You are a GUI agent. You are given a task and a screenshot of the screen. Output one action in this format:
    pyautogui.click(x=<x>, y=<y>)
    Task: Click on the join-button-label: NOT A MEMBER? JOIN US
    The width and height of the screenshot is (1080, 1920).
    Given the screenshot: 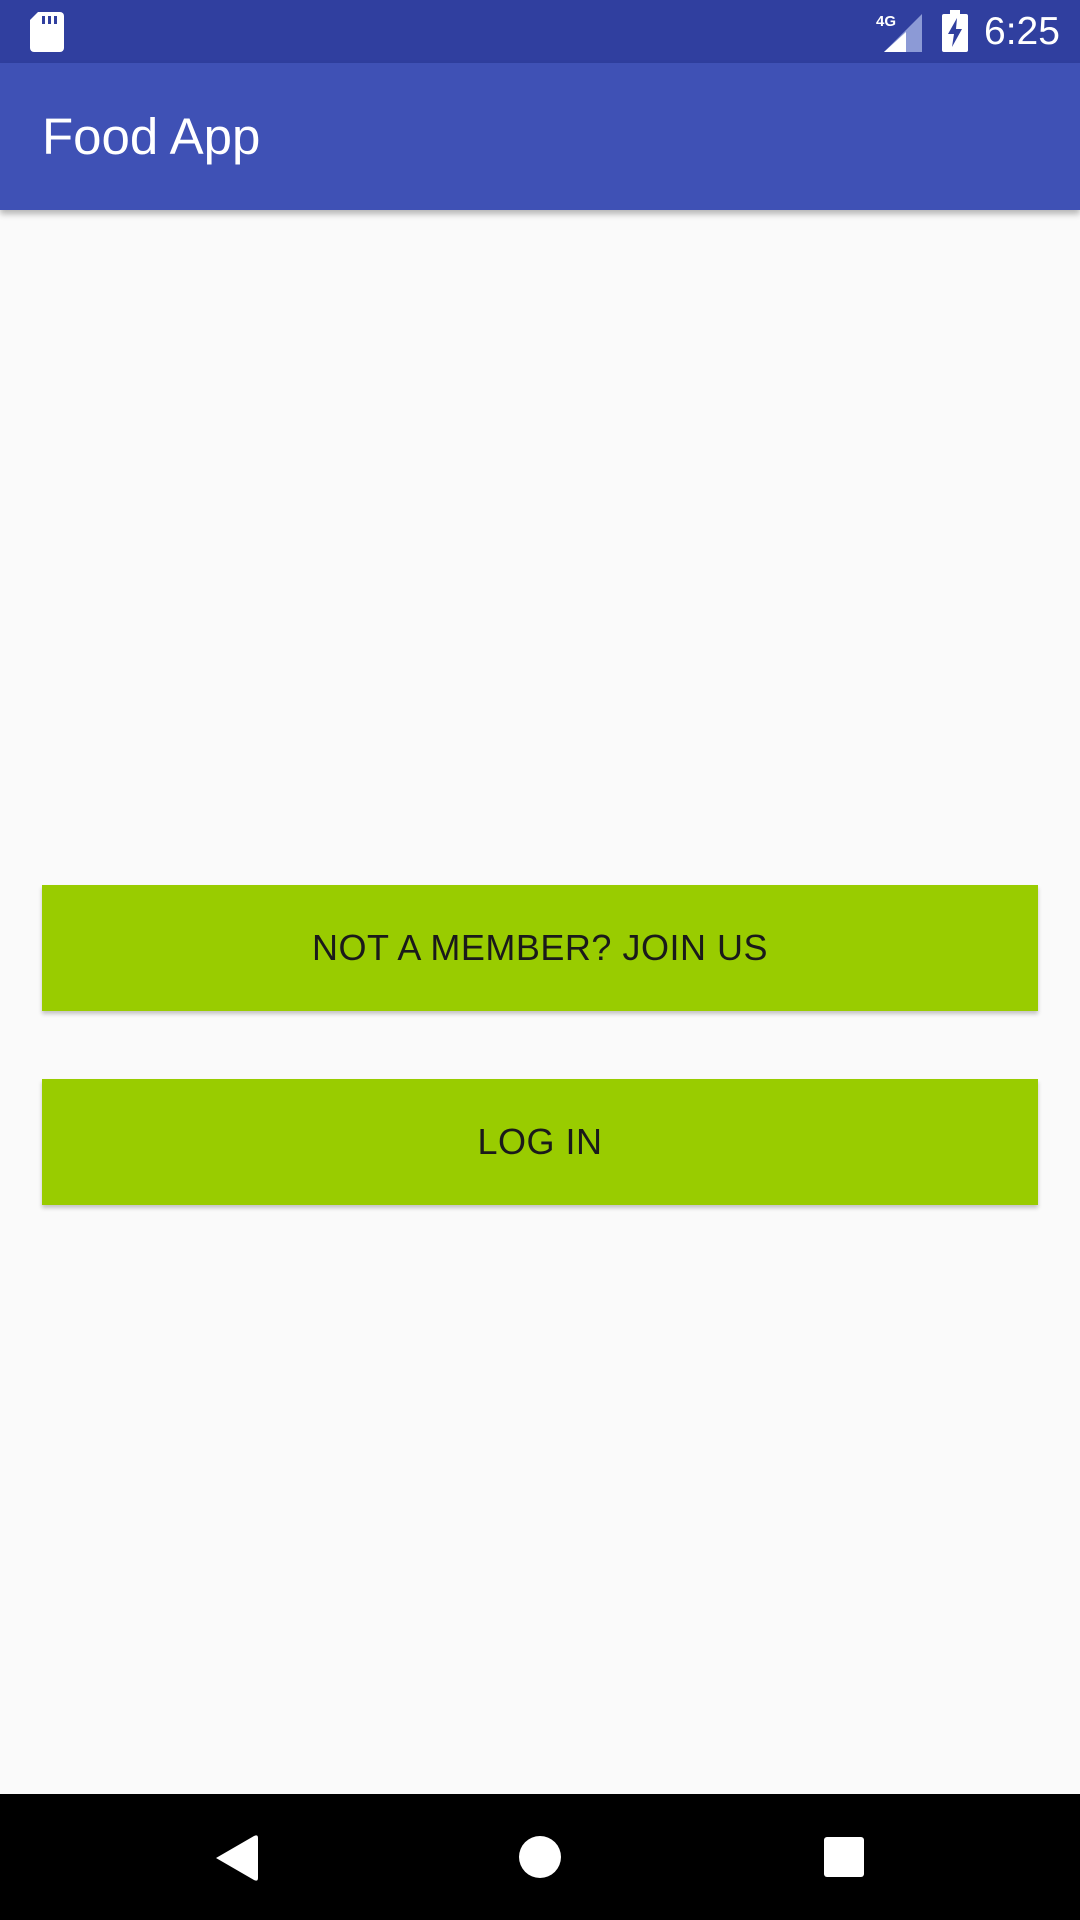 What is the action you would take?
    pyautogui.click(x=540, y=947)
    